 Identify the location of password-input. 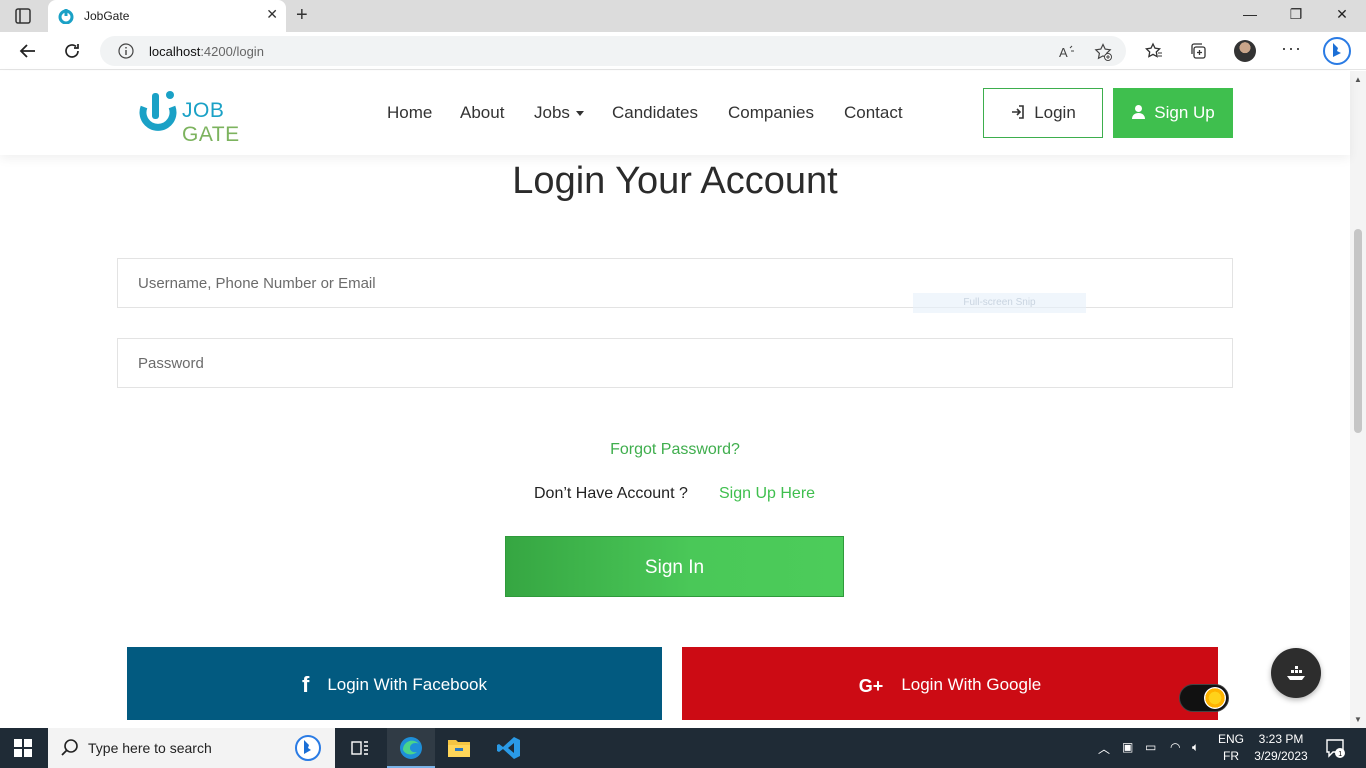
(675, 363).